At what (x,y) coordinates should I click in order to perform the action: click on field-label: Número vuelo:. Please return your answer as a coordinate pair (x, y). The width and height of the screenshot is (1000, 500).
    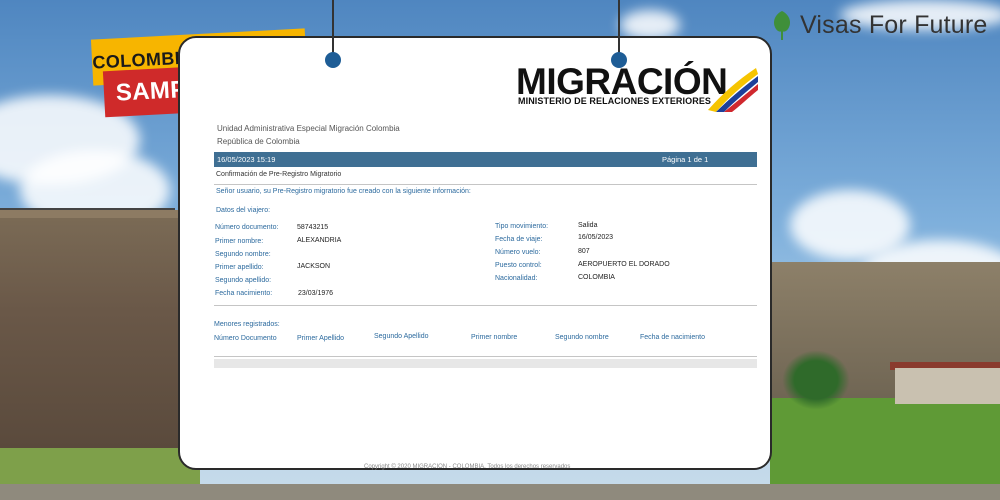
    Looking at the image, I should click on (518, 252).